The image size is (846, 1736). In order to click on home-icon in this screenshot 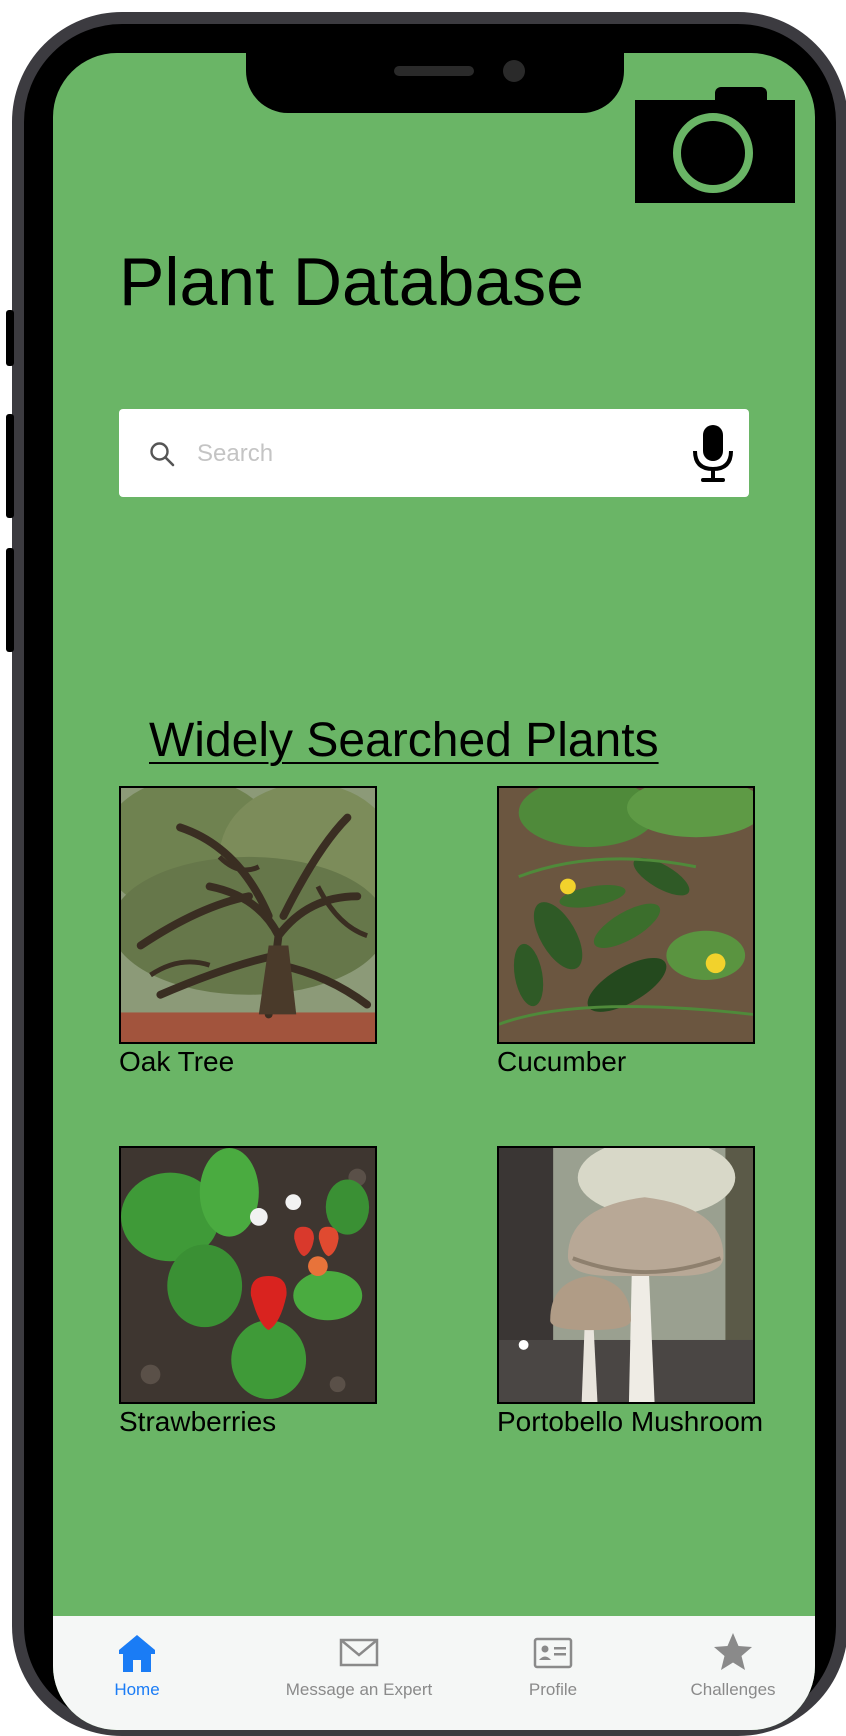, I will do `click(137, 1653)`.